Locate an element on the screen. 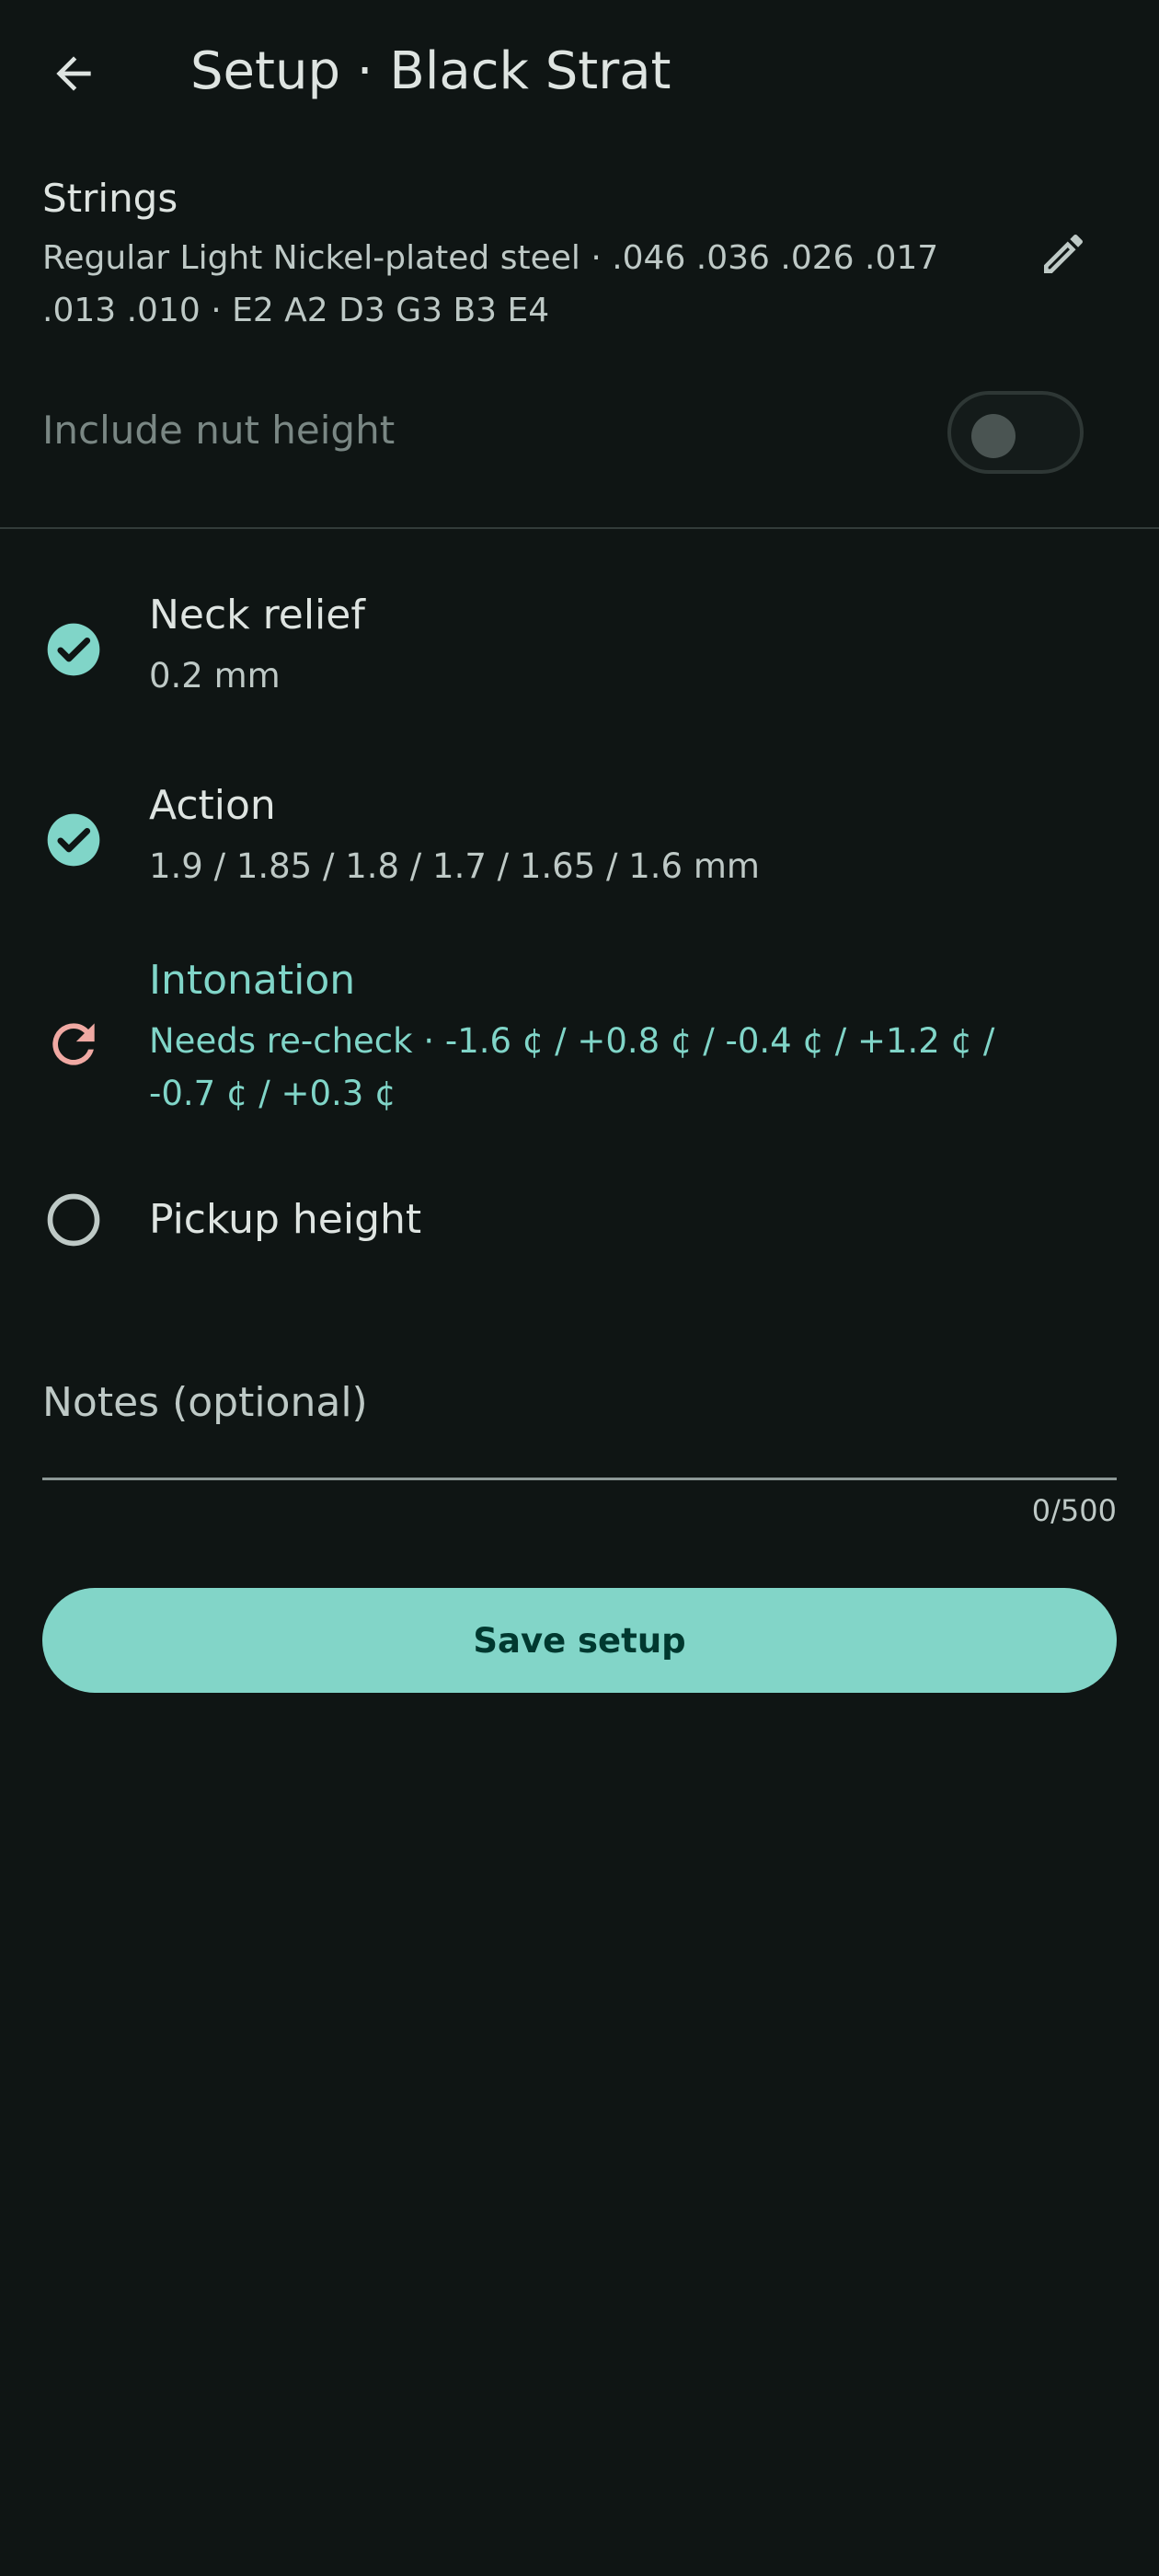  checklist-item-title: Action is located at coordinates (212, 805).